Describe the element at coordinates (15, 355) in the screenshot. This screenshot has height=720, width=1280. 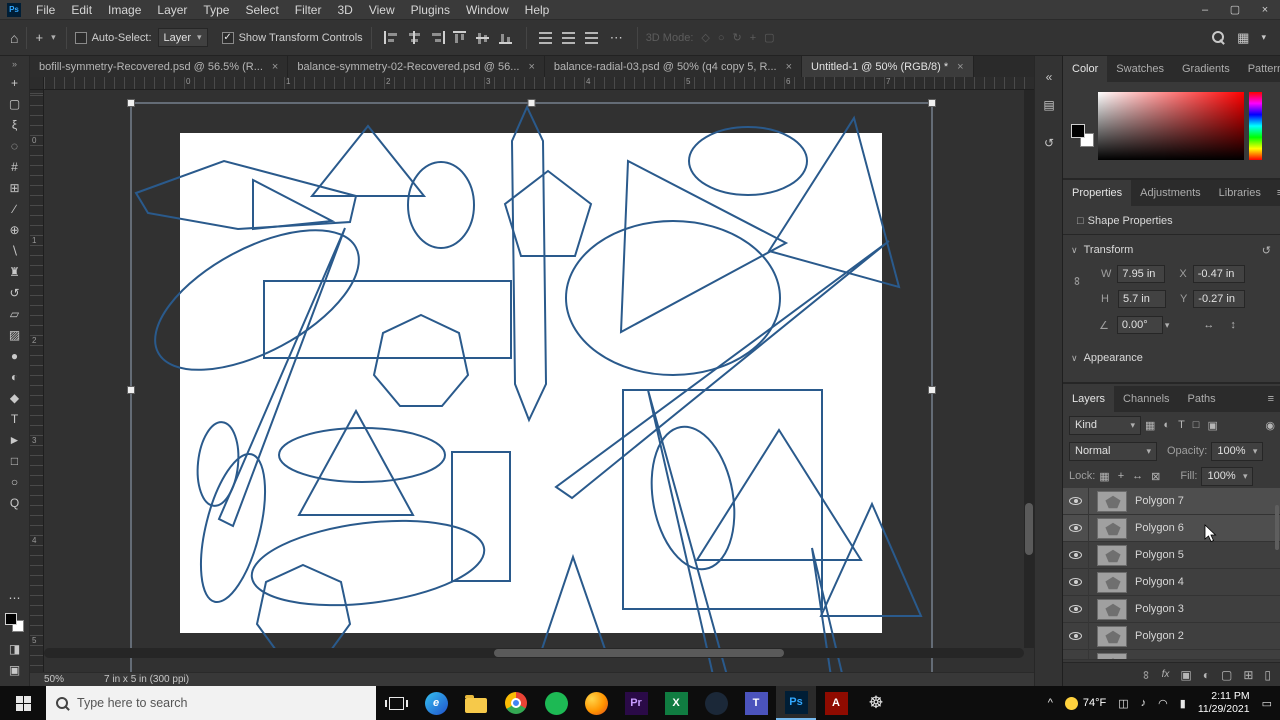
I see `blur-tool: ●` at that location.